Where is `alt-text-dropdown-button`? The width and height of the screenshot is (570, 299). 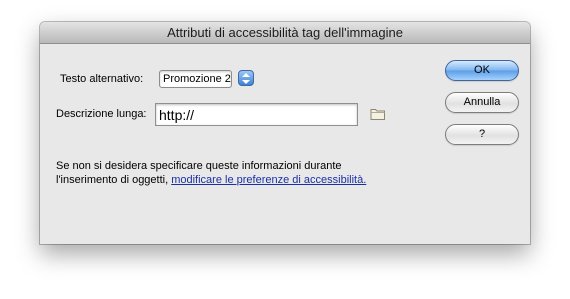
alt-text-dropdown-button is located at coordinates (246, 78).